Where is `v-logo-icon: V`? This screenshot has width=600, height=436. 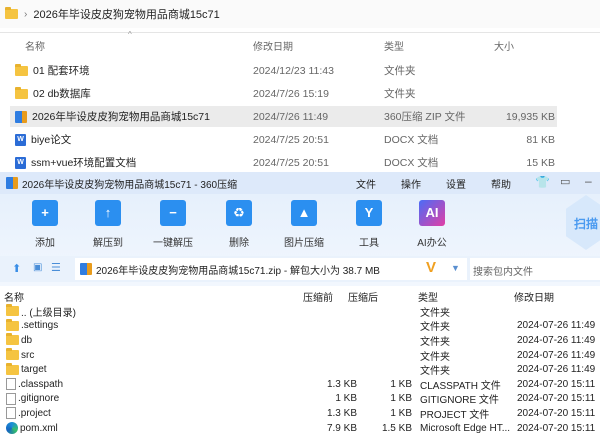 v-logo-icon: V is located at coordinates (431, 267).